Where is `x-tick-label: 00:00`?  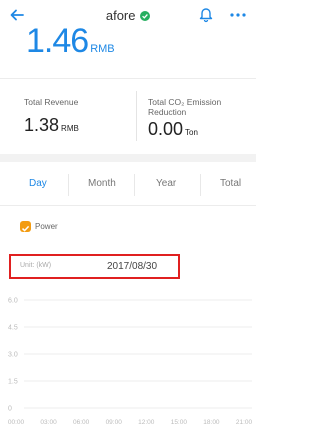 x-tick-label: 00:00 is located at coordinates (16, 422).